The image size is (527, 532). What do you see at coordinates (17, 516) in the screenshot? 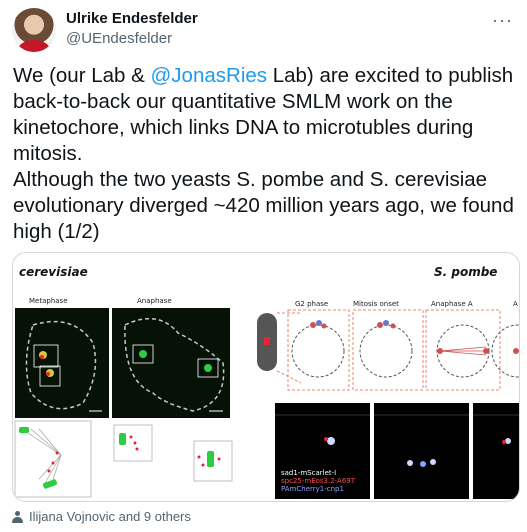
I see `user-icon` at bounding box center [17, 516].